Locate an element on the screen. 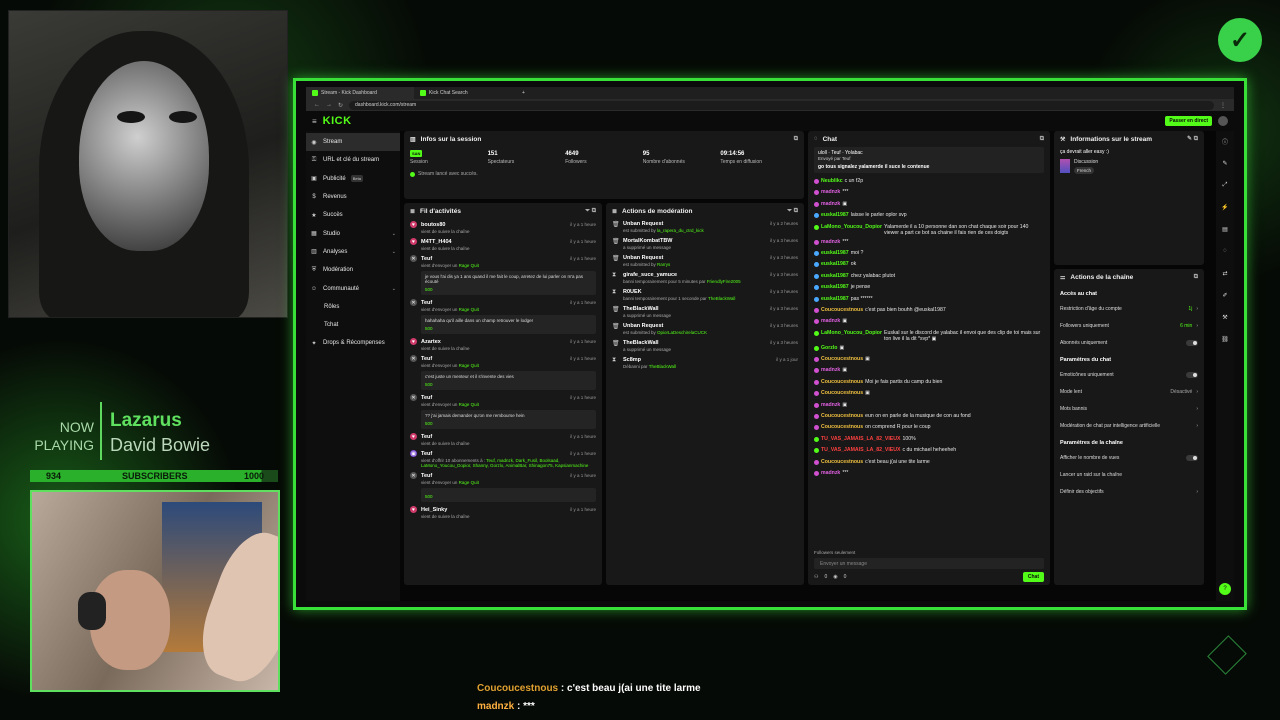 This screenshot has width=1280, height=720. new-tab-button: + is located at coordinates (523, 93).